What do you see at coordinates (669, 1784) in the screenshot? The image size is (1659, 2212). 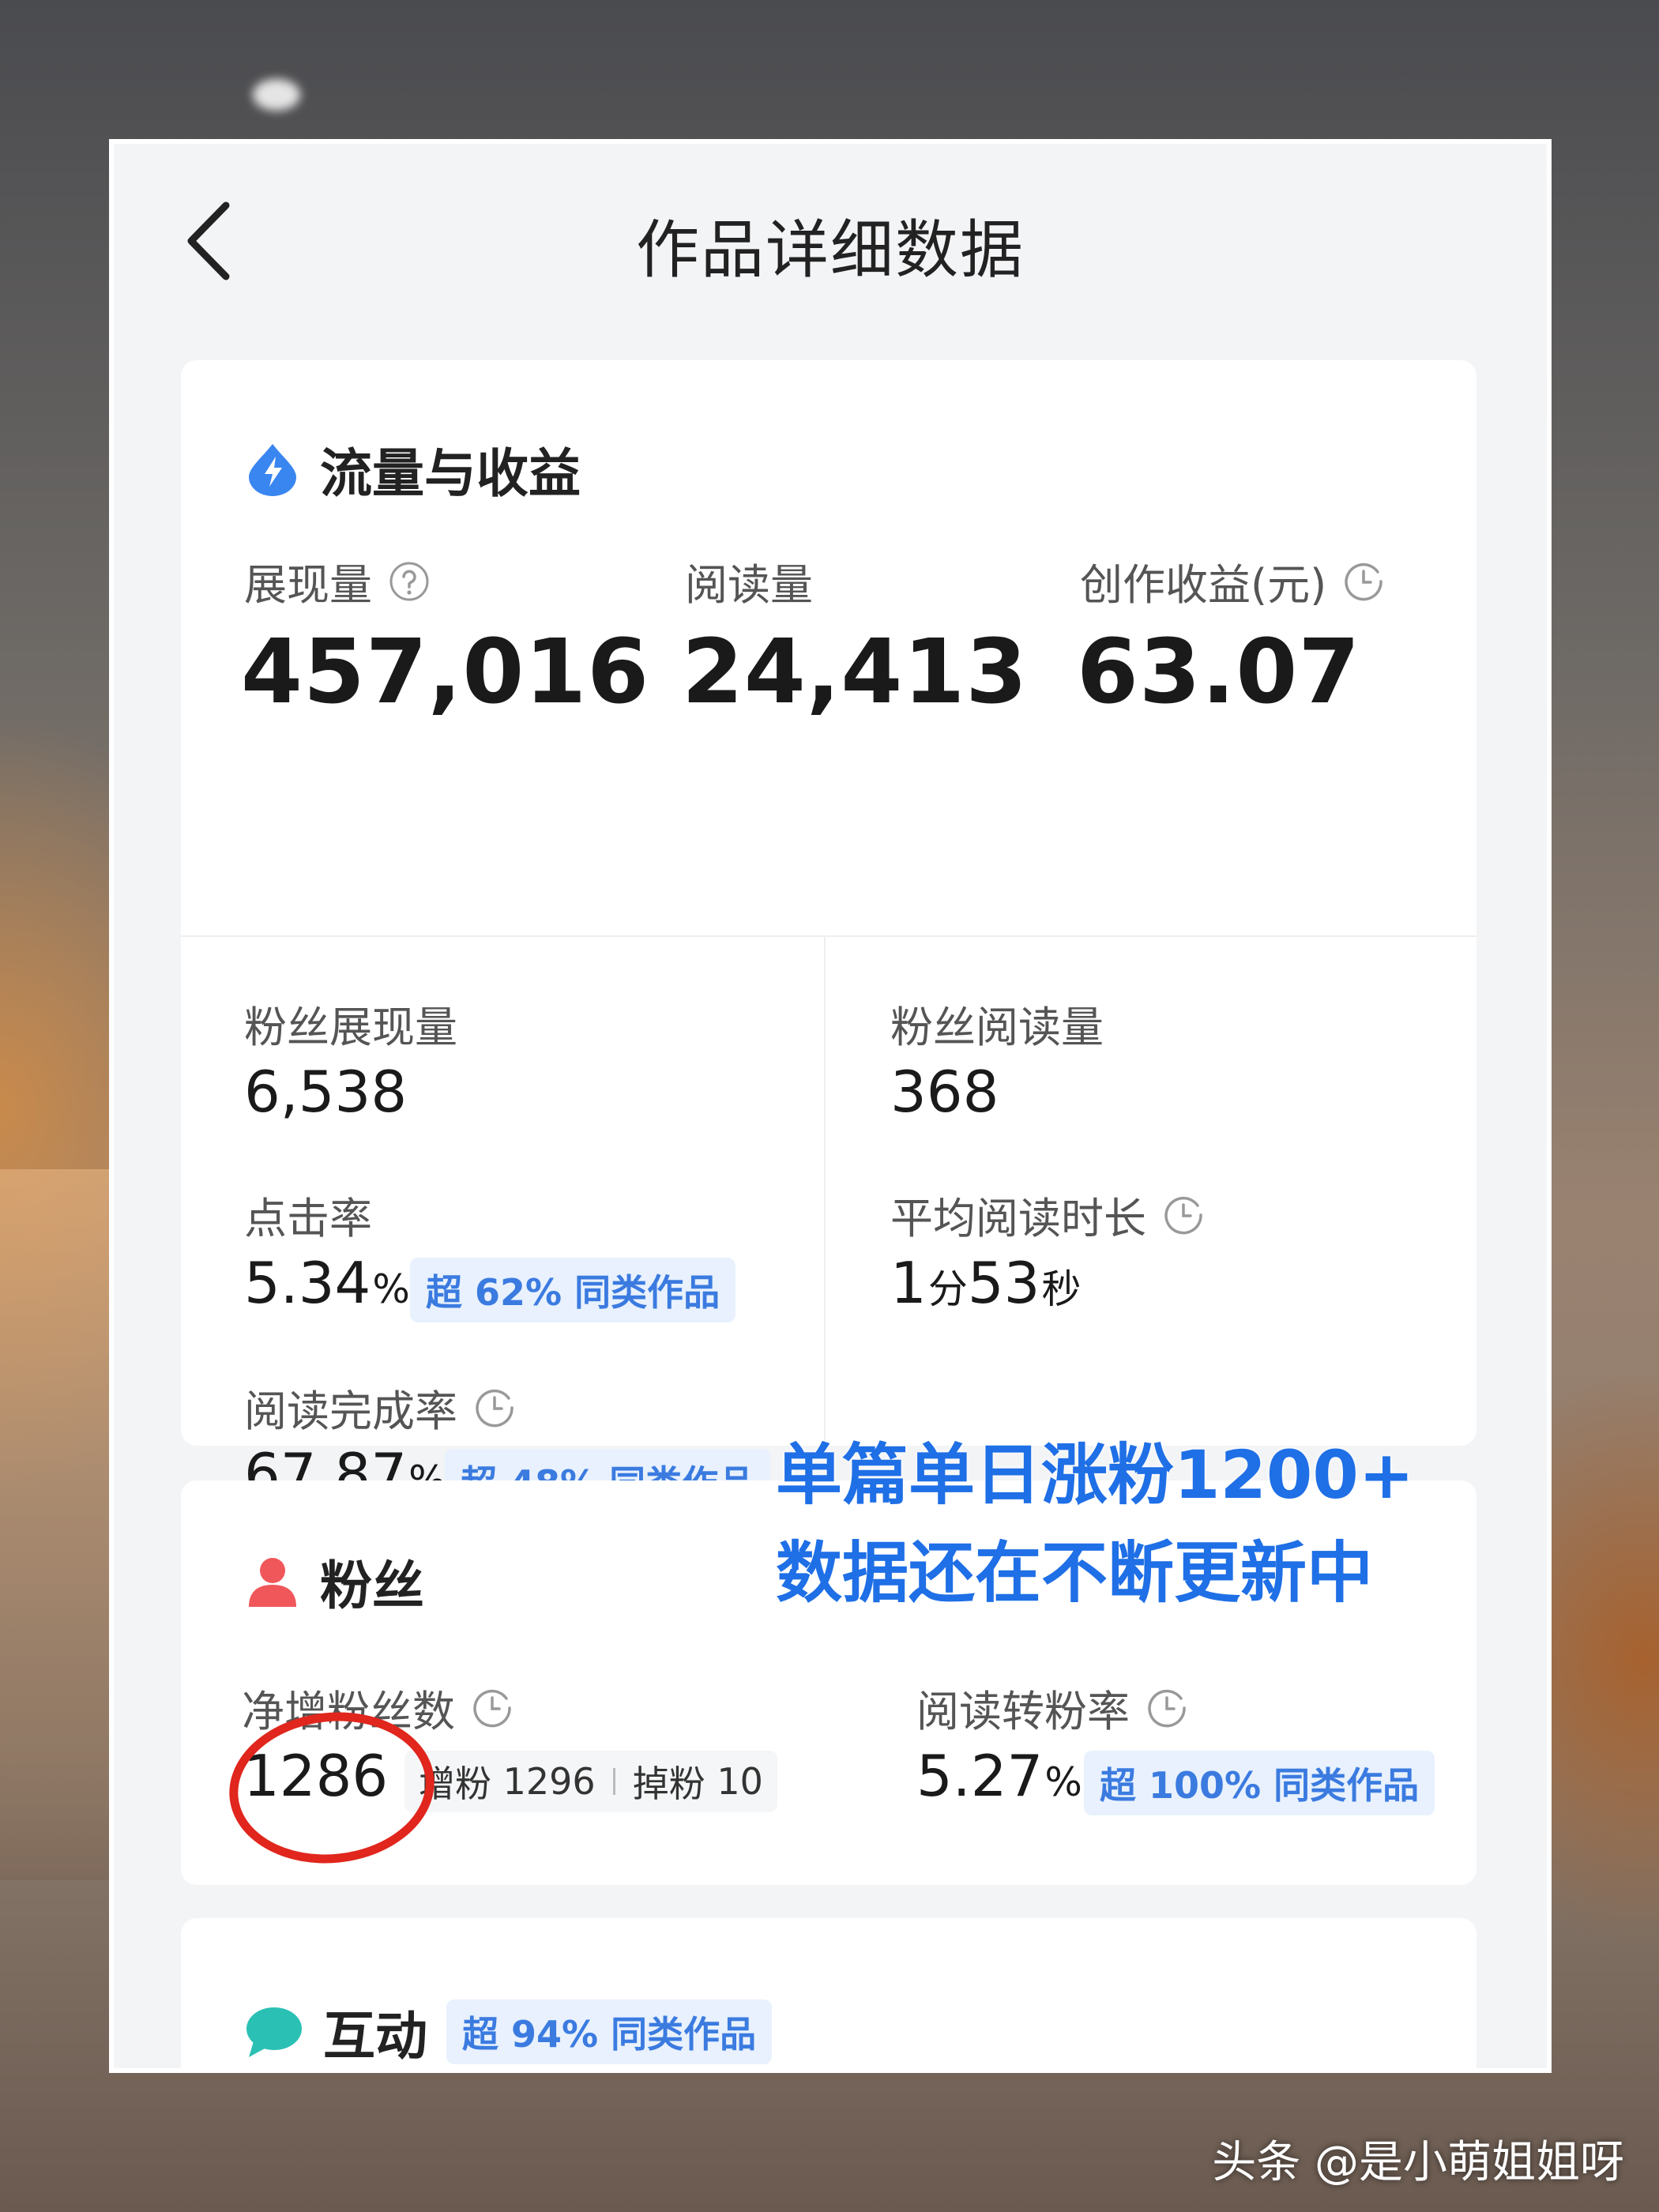 I see `loss-label: 掉粉` at bounding box center [669, 1784].